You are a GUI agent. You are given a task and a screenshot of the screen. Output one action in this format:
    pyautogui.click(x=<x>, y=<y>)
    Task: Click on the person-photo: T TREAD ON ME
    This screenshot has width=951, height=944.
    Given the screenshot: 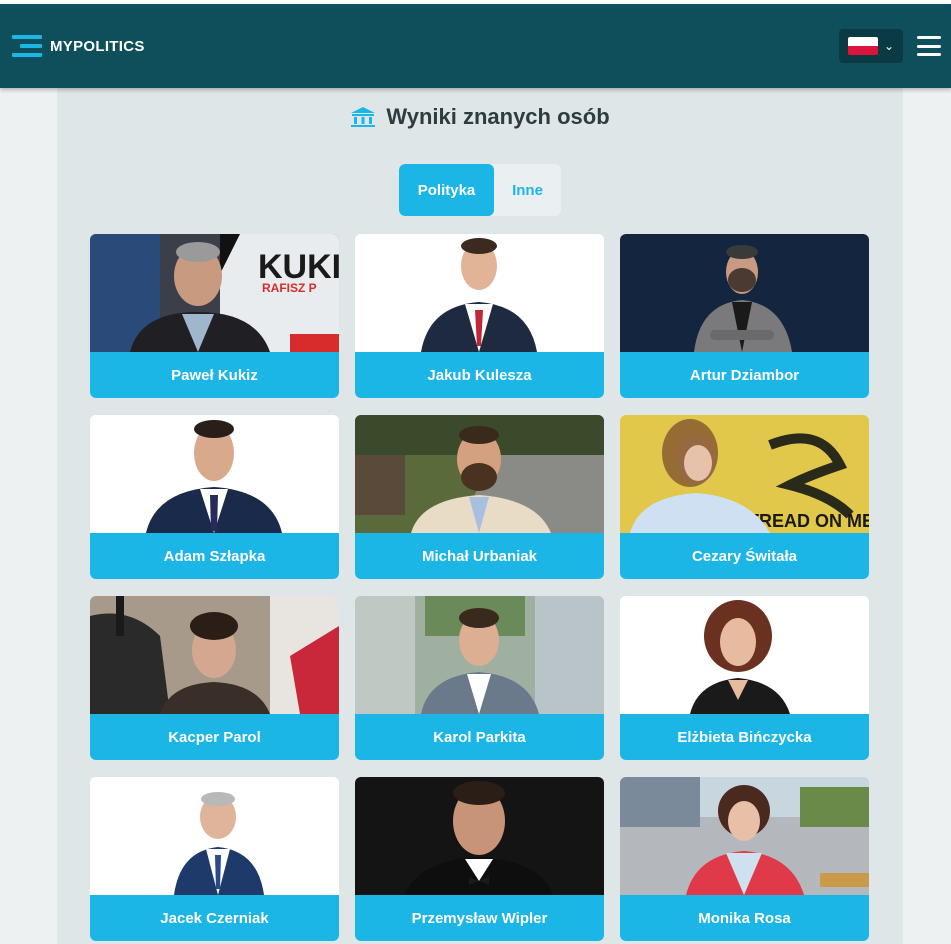 What is the action you would take?
    pyautogui.click(x=744, y=474)
    